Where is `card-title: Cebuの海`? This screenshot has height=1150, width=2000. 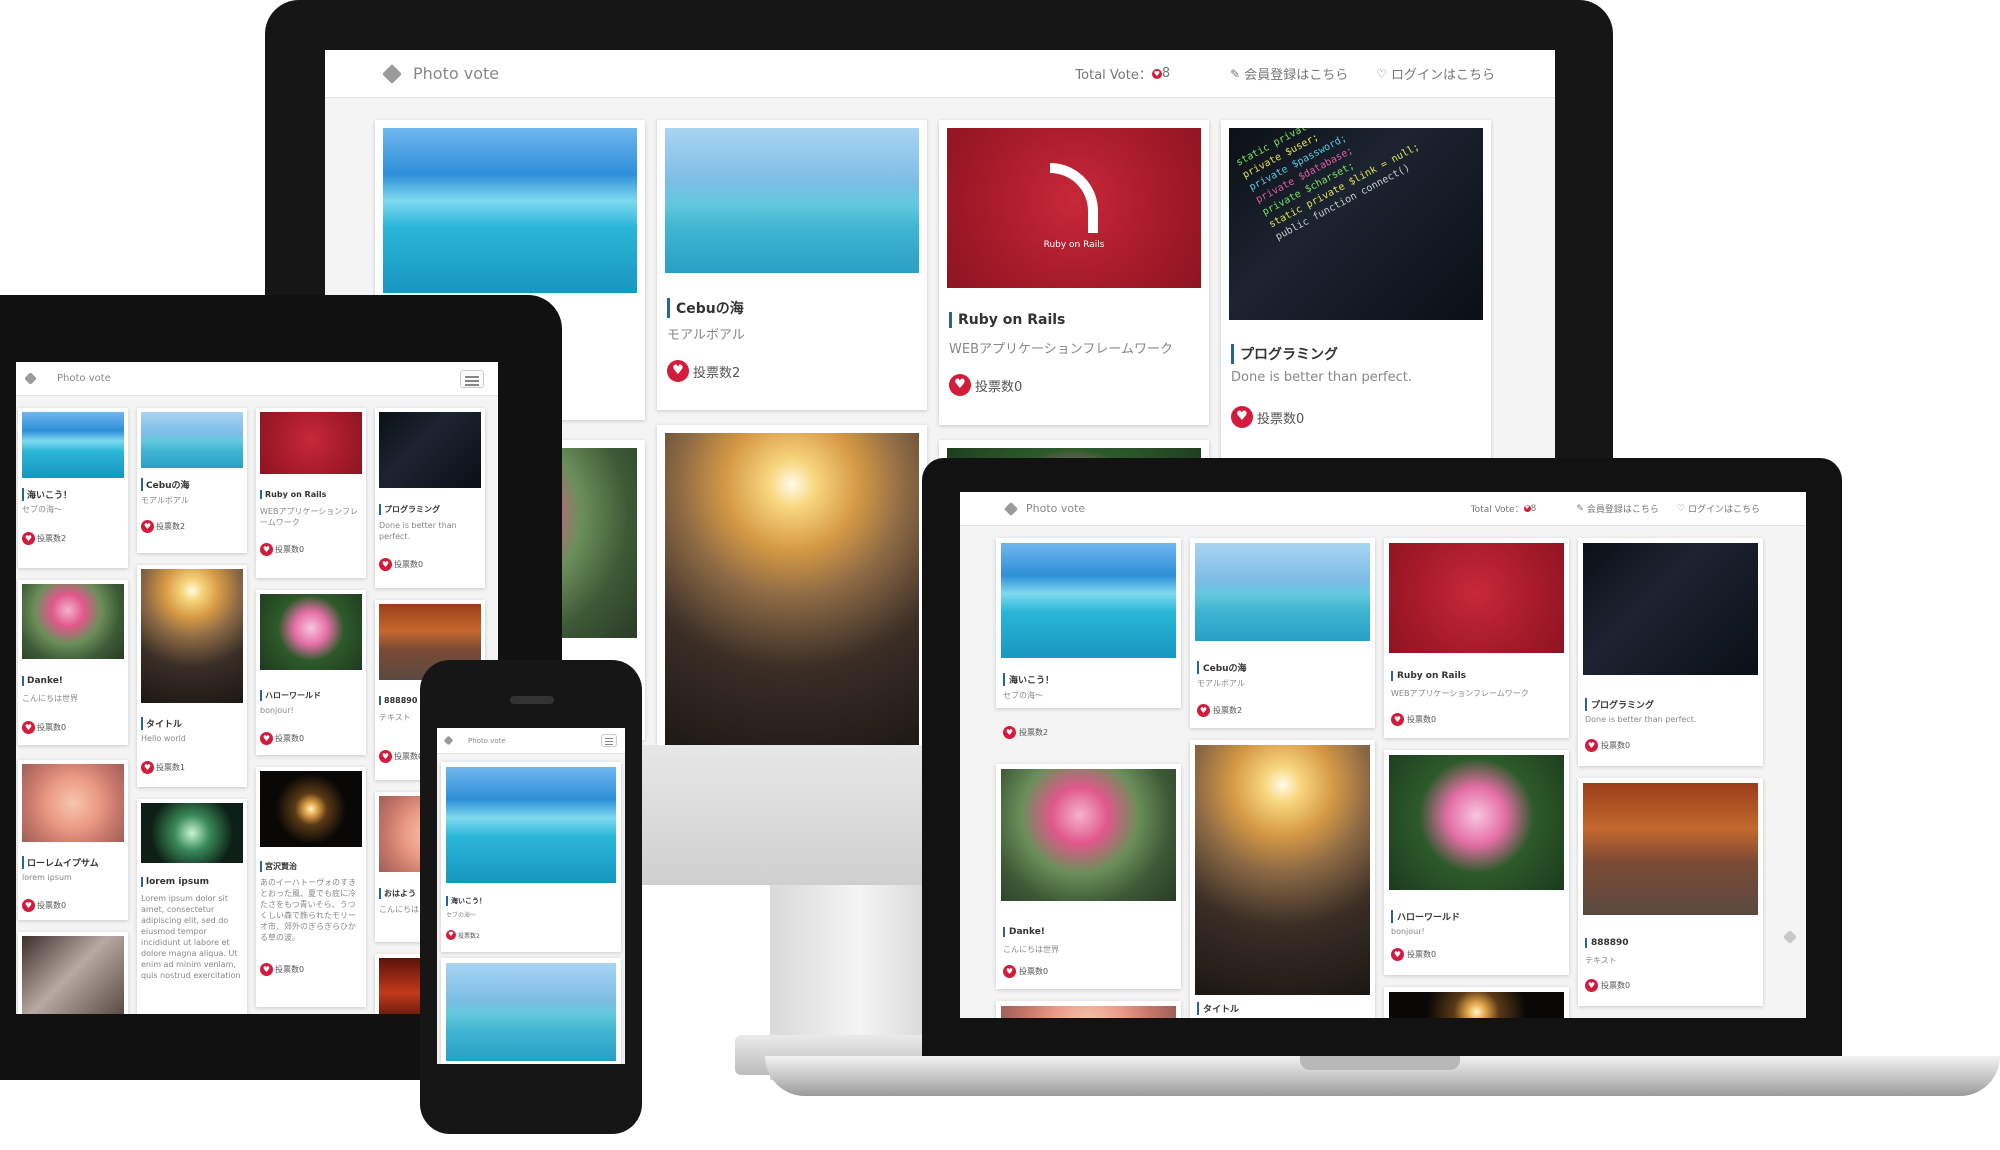 card-title: Cebuの海 is located at coordinates (1222, 667).